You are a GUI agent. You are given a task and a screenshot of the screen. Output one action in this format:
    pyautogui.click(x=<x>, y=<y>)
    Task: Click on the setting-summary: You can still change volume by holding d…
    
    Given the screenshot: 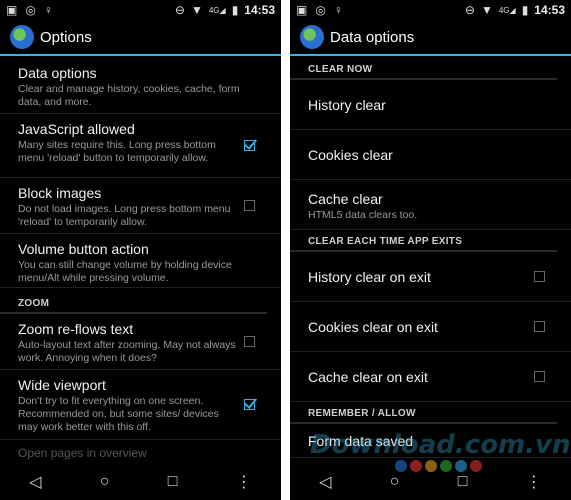 What is the action you would take?
    pyautogui.click(x=125, y=271)
    